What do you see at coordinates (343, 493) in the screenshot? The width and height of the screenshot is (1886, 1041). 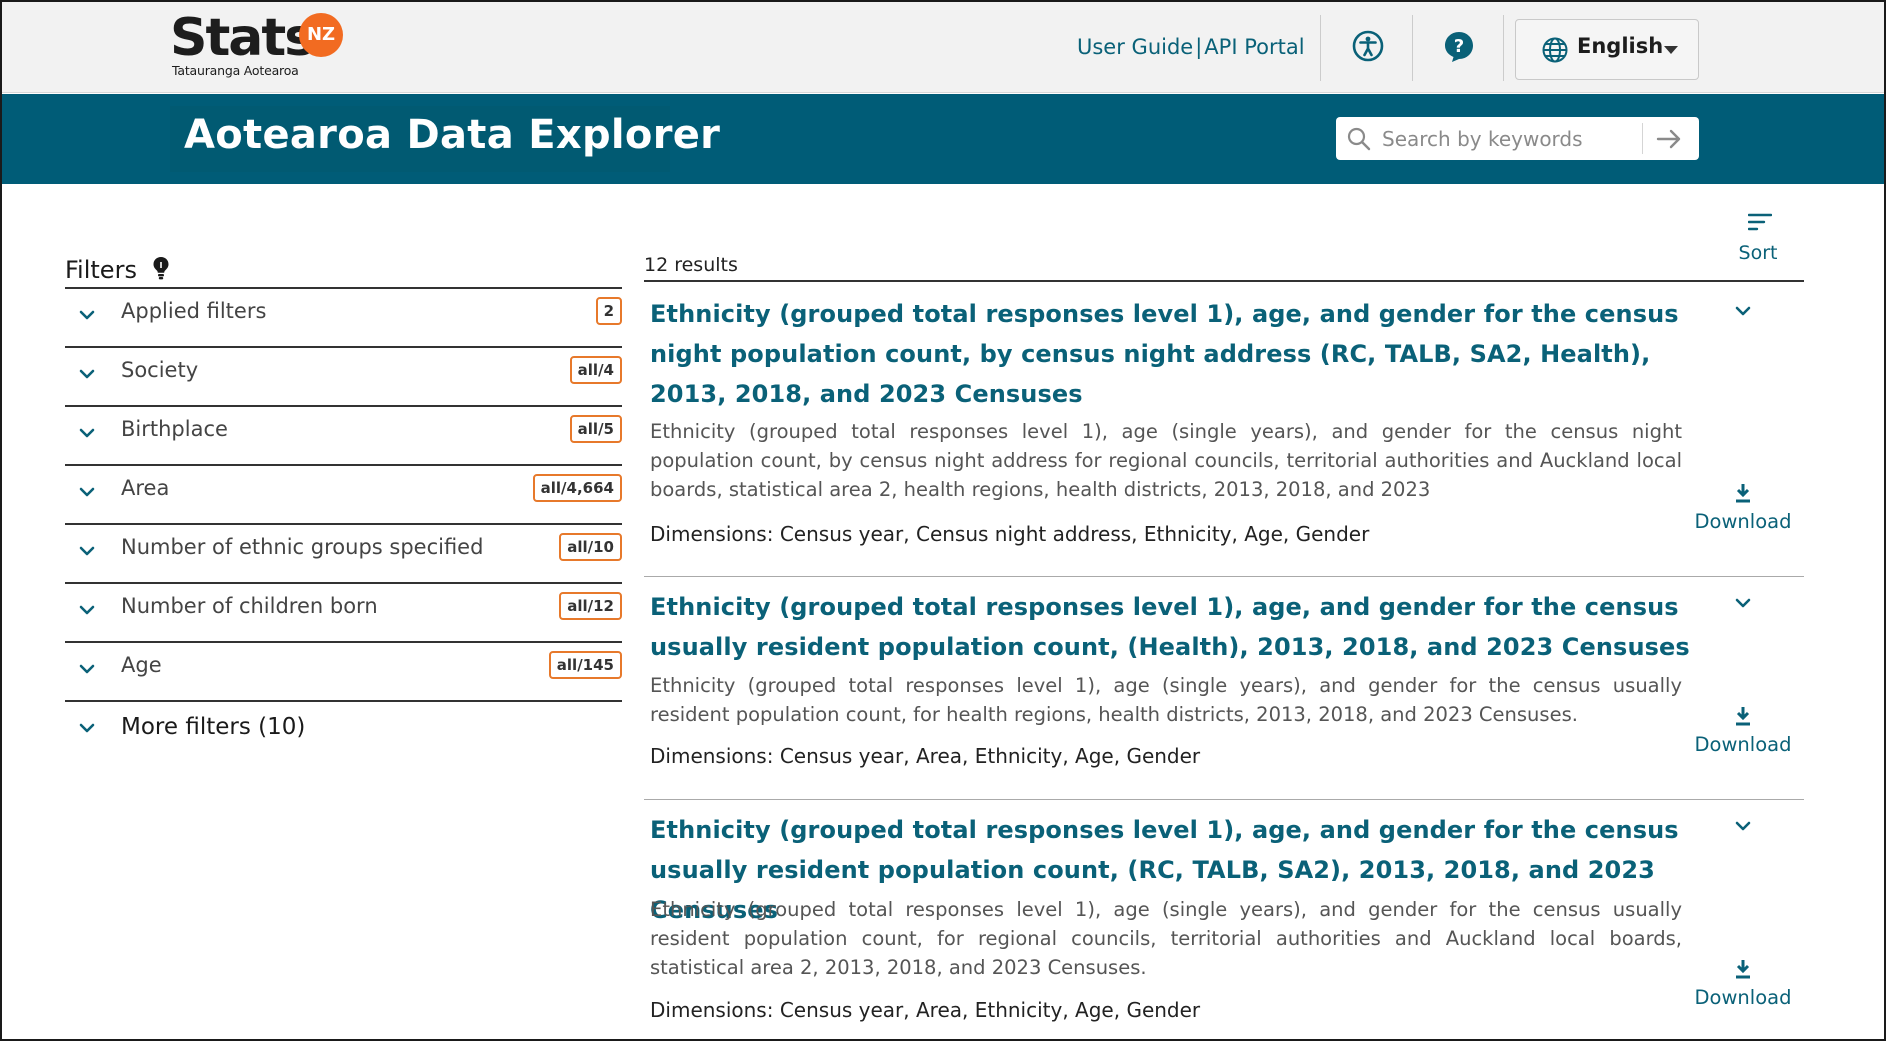 I see `filter-area: Area all/4,664` at bounding box center [343, 493].